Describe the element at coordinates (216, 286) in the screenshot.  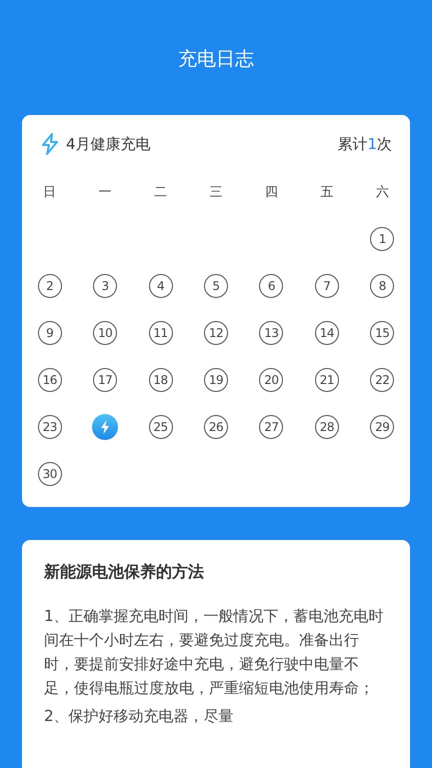
I see `day-number: 5` at that location.